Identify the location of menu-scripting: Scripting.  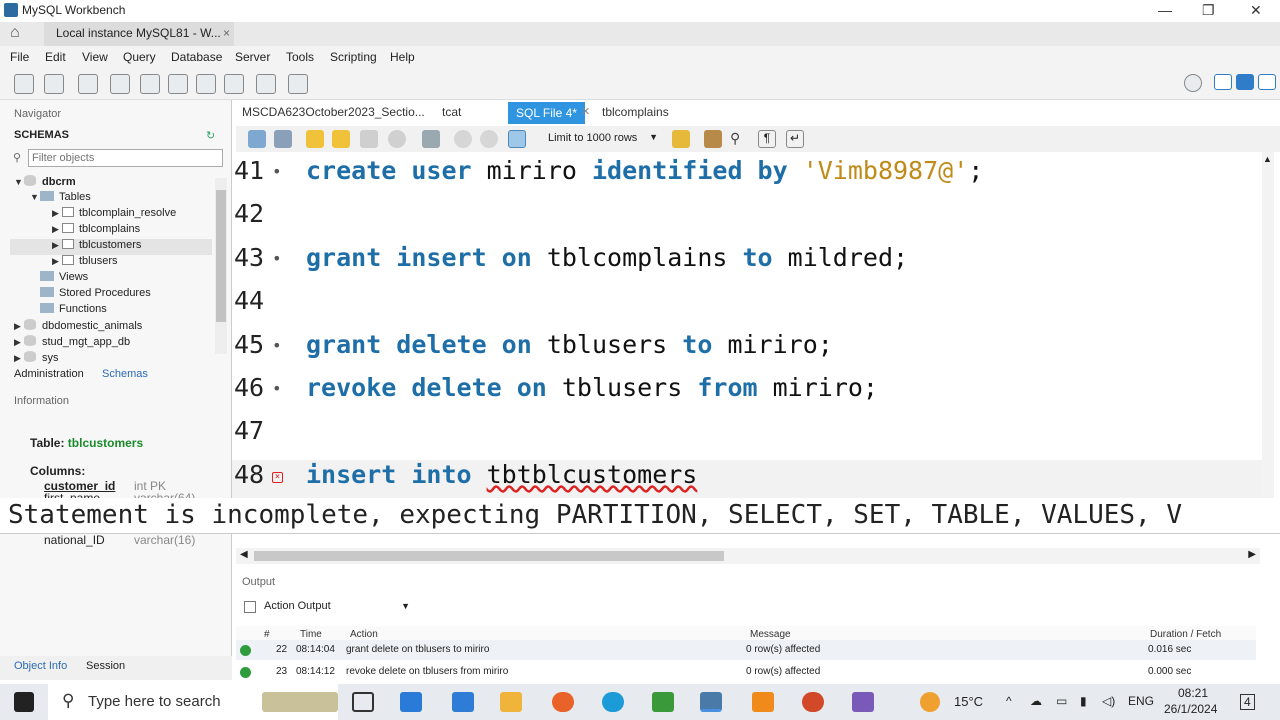
(353, 57).